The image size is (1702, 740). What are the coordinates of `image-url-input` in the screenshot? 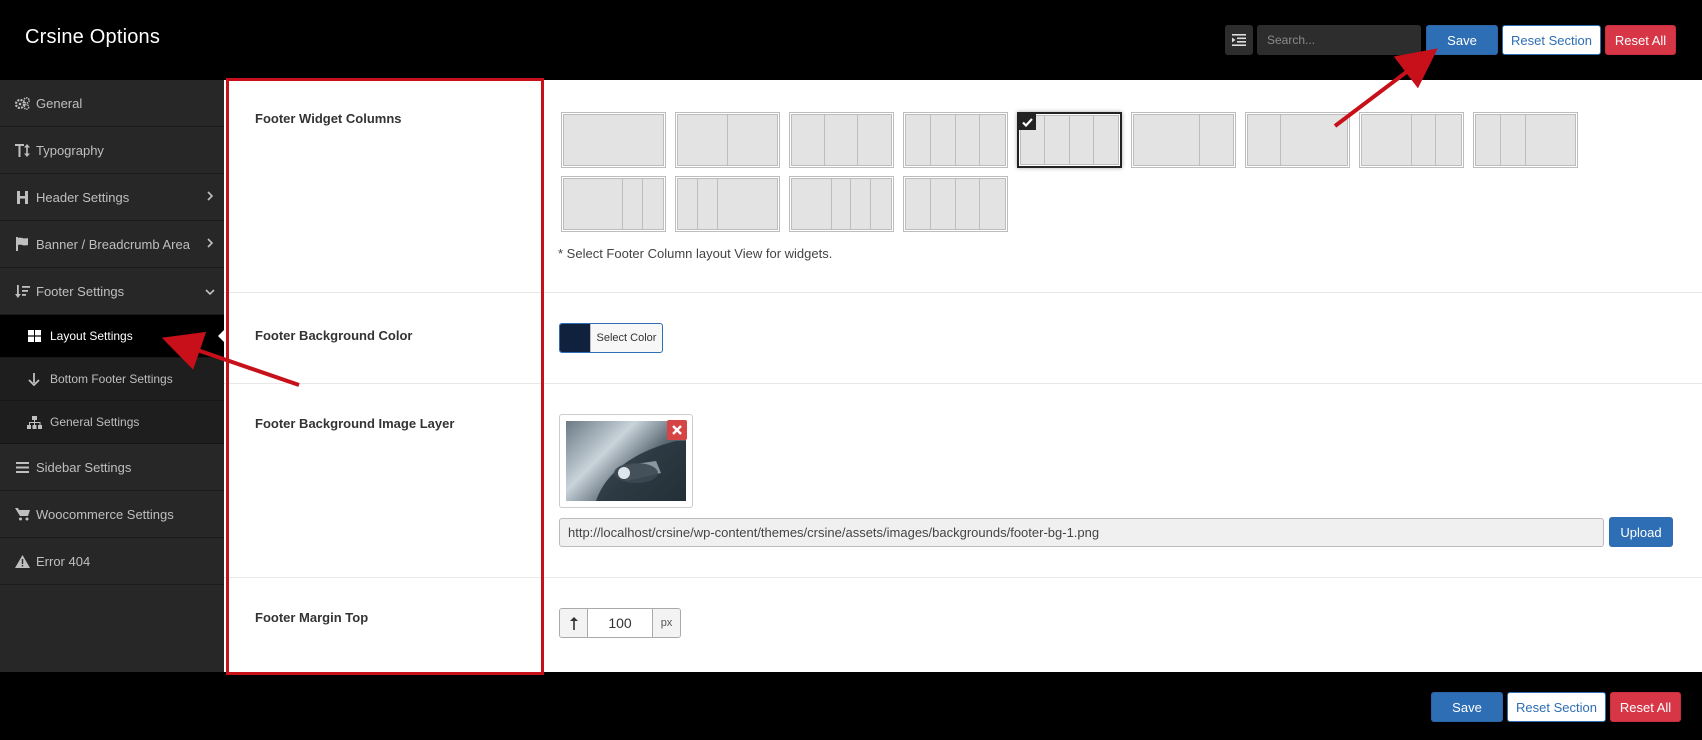 It's located at (1081, 532).